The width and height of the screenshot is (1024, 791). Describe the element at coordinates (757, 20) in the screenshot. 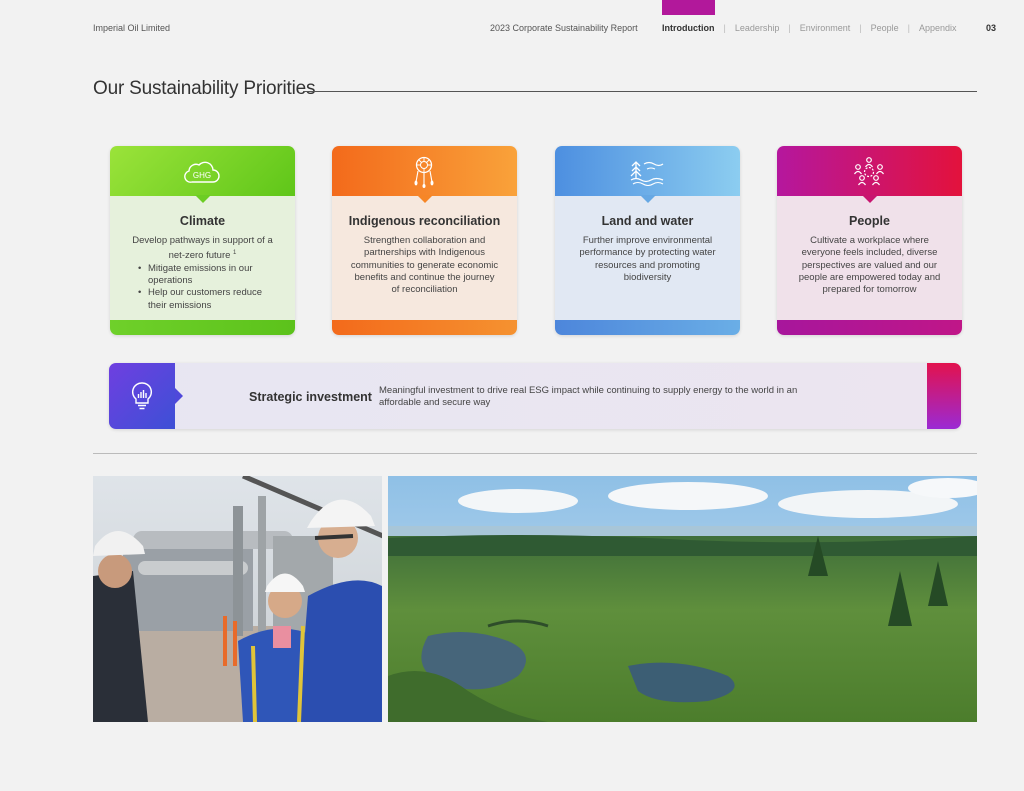

I see `nav-leadership: Leadership` at that location.